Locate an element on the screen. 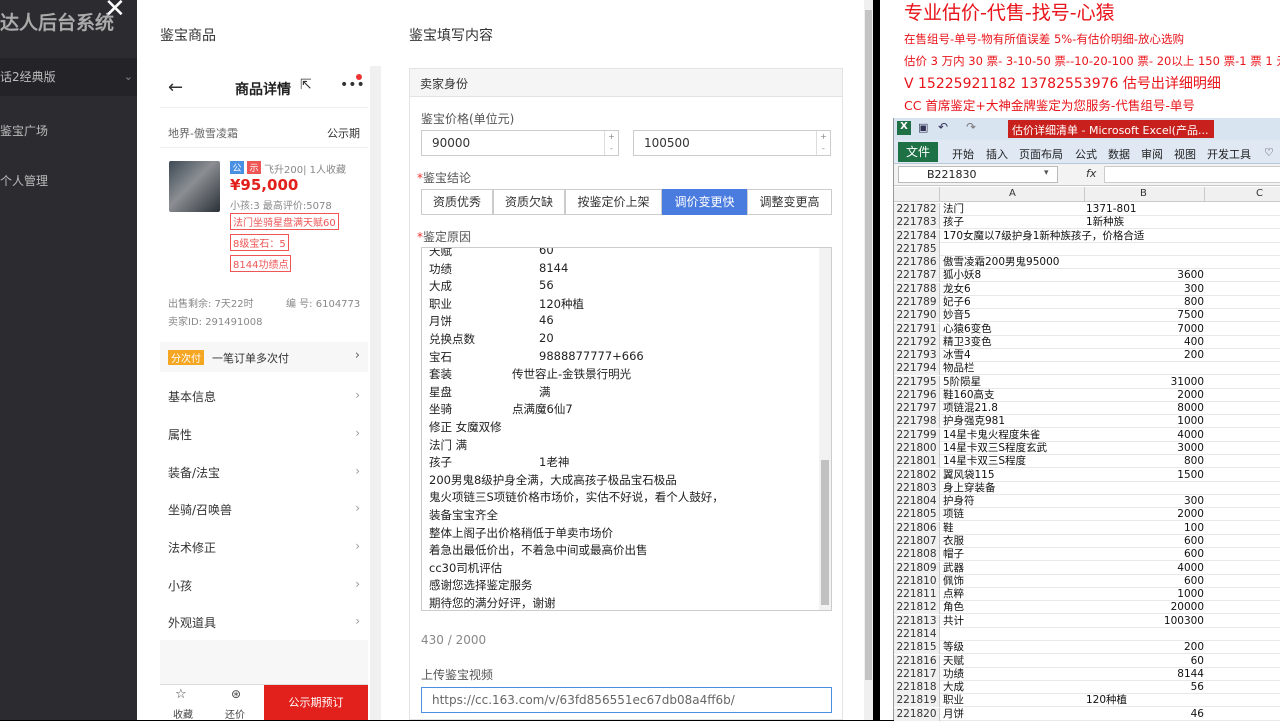  table-row: 221793 冰雪4 200 is located at coordinates (1087, 356).